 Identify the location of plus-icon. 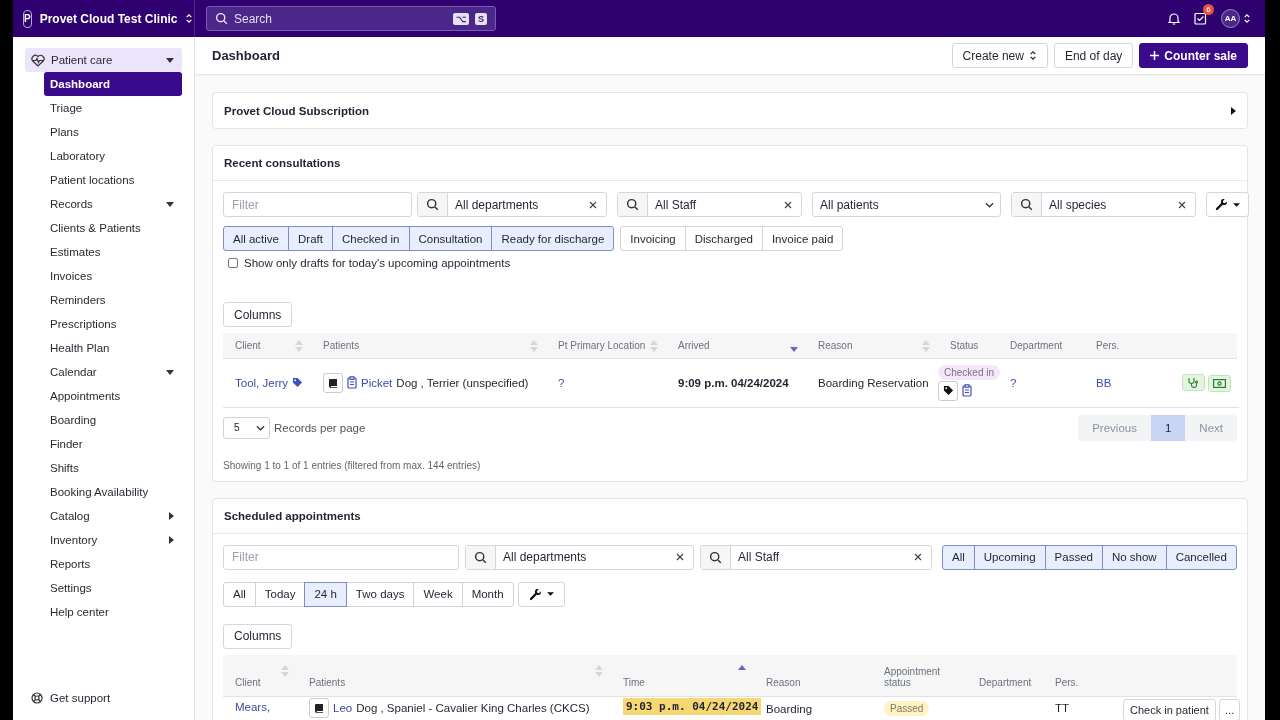
(1155, 55).